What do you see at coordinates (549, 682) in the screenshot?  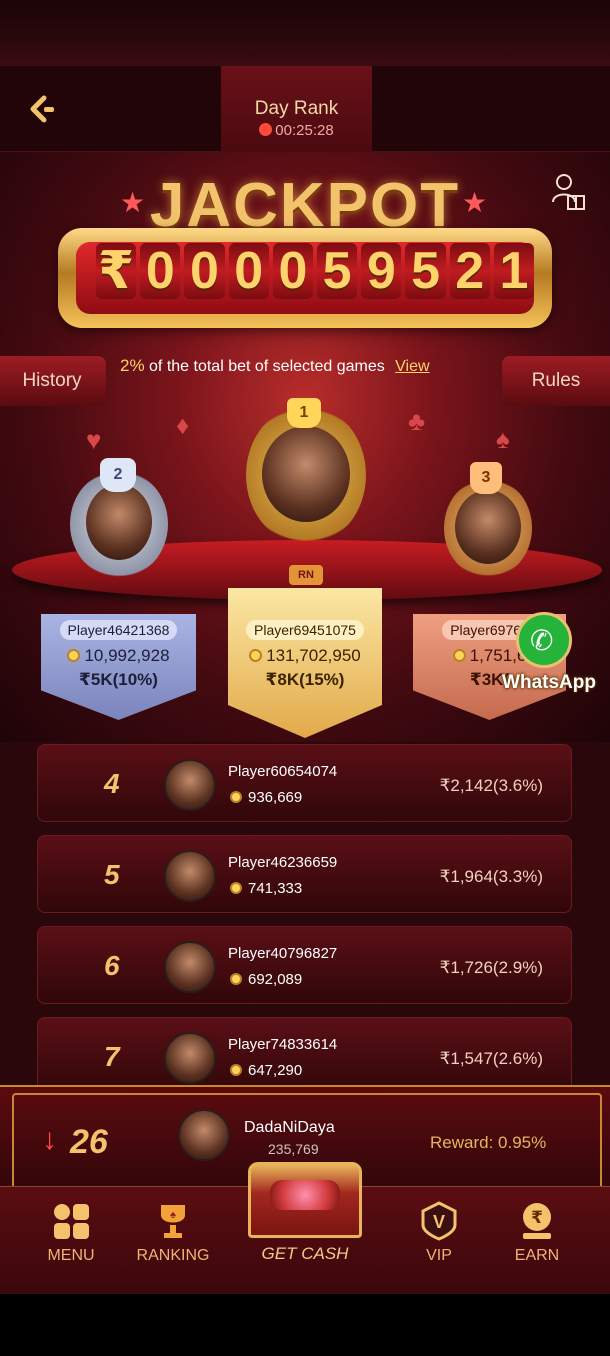 I see `whatsapp-label: WhatsApp` at bounding box center [549, 682].